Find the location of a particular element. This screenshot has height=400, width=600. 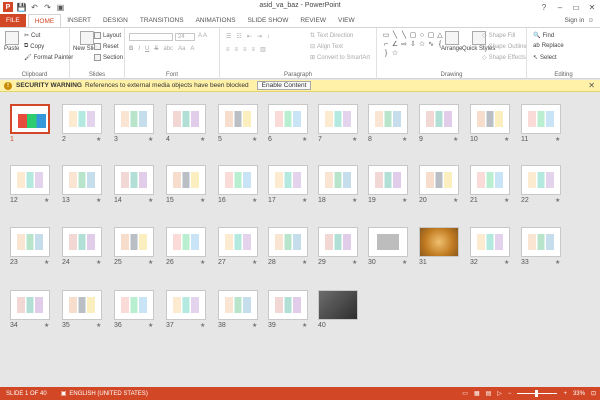

outdent-icon: ⇥ is located at coordinates (259, 36).